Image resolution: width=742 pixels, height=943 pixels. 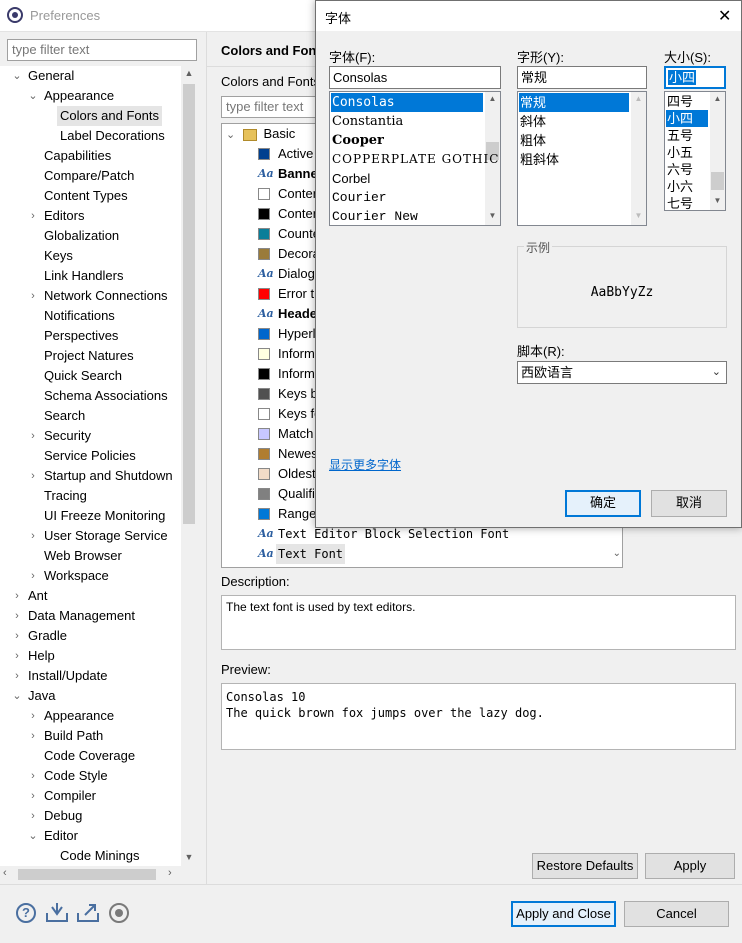 I want to click on list-item: 七号, so click(x=687, y=202).